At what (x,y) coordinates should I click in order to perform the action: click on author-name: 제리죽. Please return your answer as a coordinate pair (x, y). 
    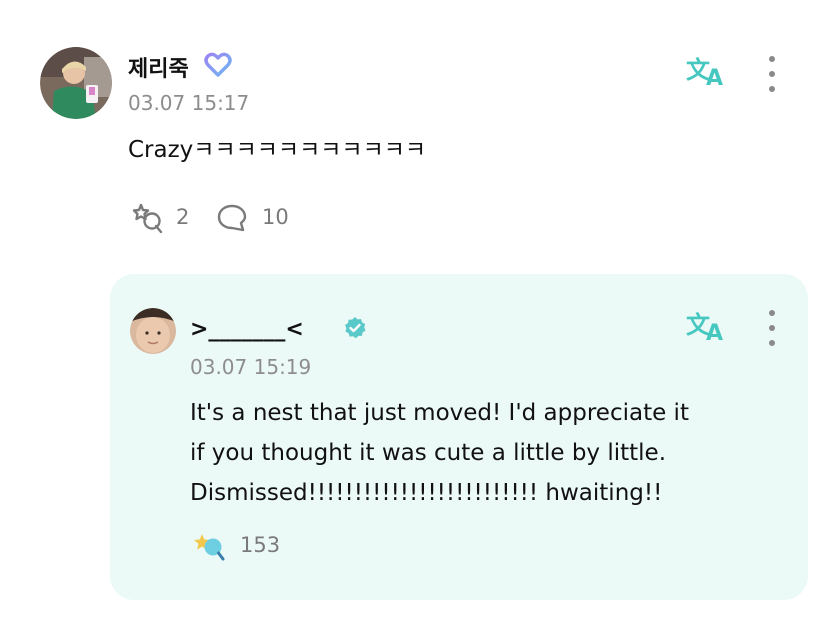
    Looking at the image, I should click on (158, 67).